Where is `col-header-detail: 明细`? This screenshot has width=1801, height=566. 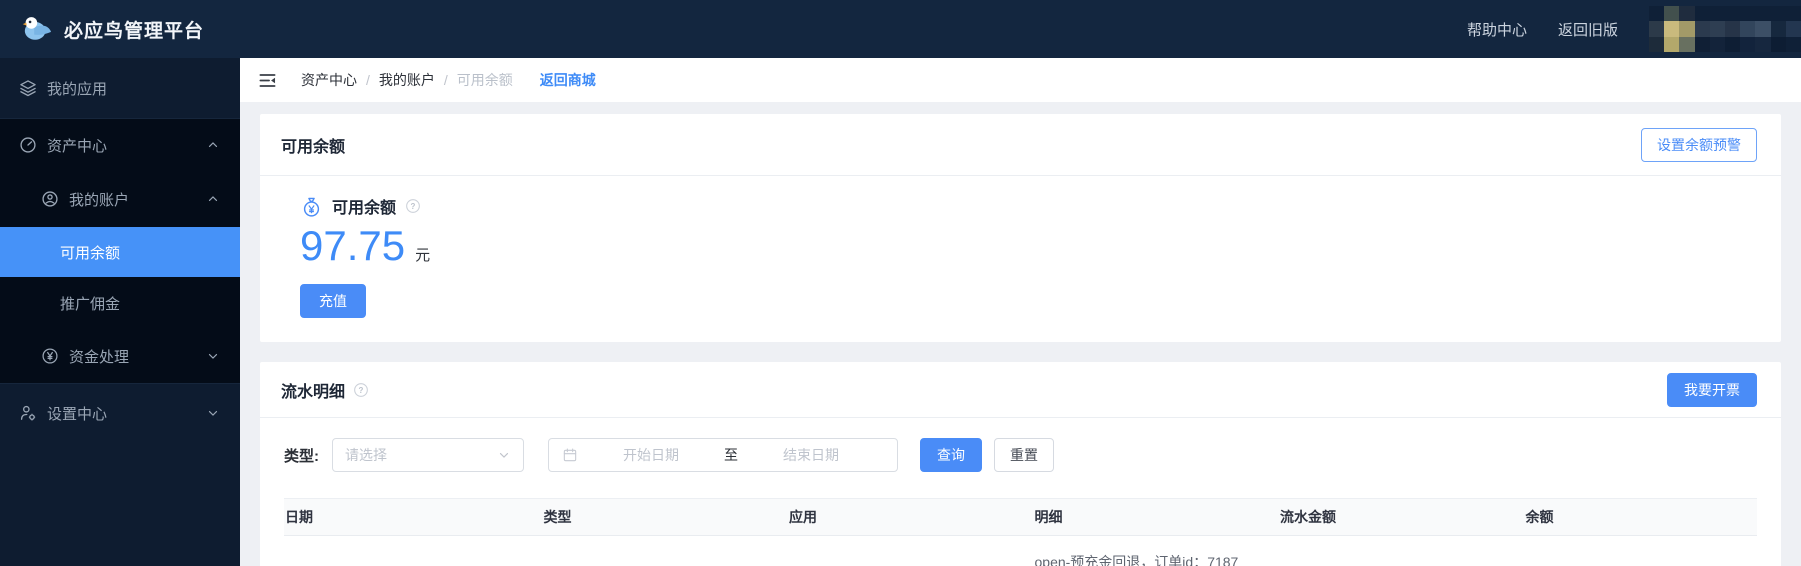
col-header-detail: 明细 is located at coordinates (1048, 517).